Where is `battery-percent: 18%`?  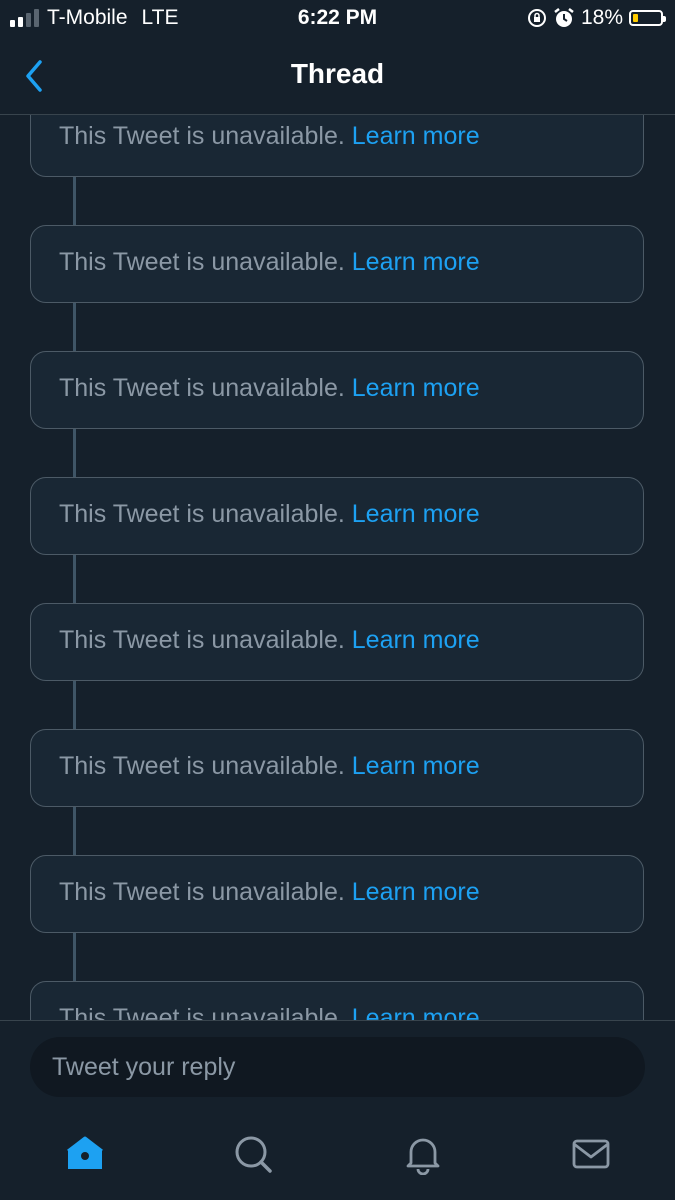
battery-percent: 18% is located at coordinates (601, 17).